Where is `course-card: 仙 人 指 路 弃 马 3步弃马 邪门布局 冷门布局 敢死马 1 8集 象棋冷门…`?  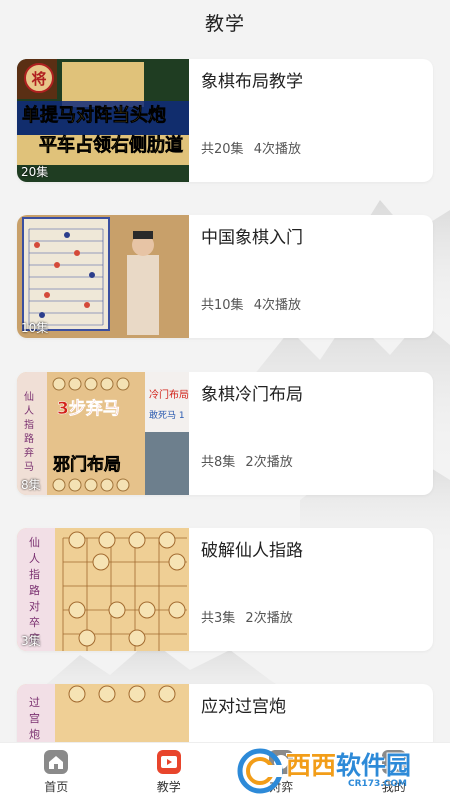
course-card: 仙 人 指 路 弃 马 3步弃马 邪门布局 冷门布局 敢死马 1 8集 象棋冷门… is located at coordinates (225, 433).